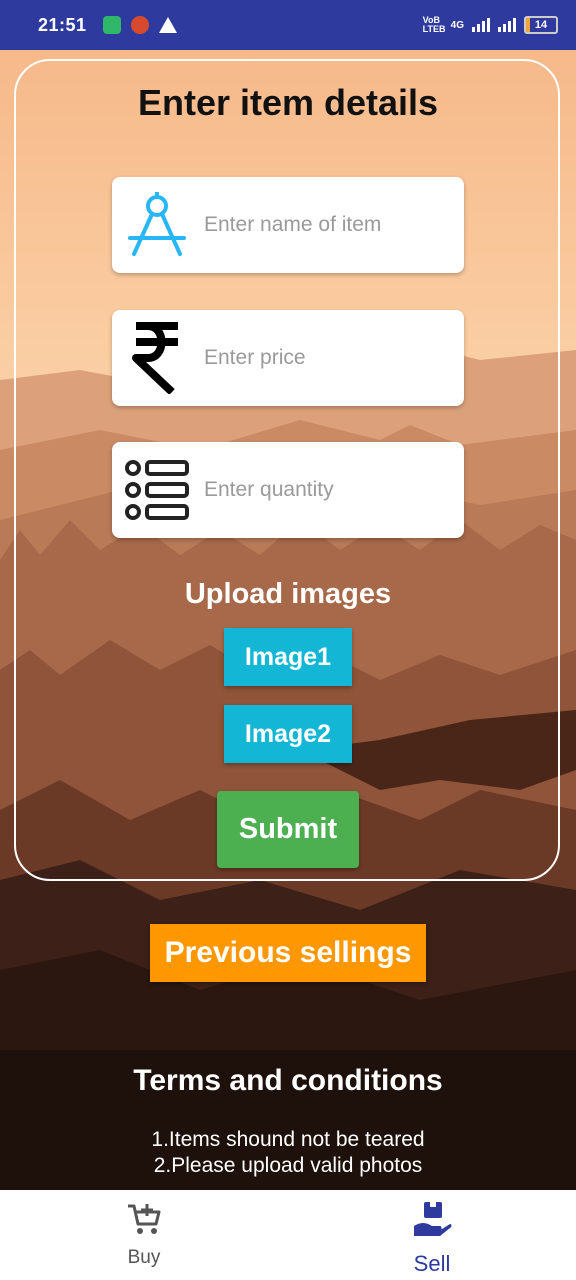  I want to click on status-right: VoB LTEB 4G 14, so click(490, 25).